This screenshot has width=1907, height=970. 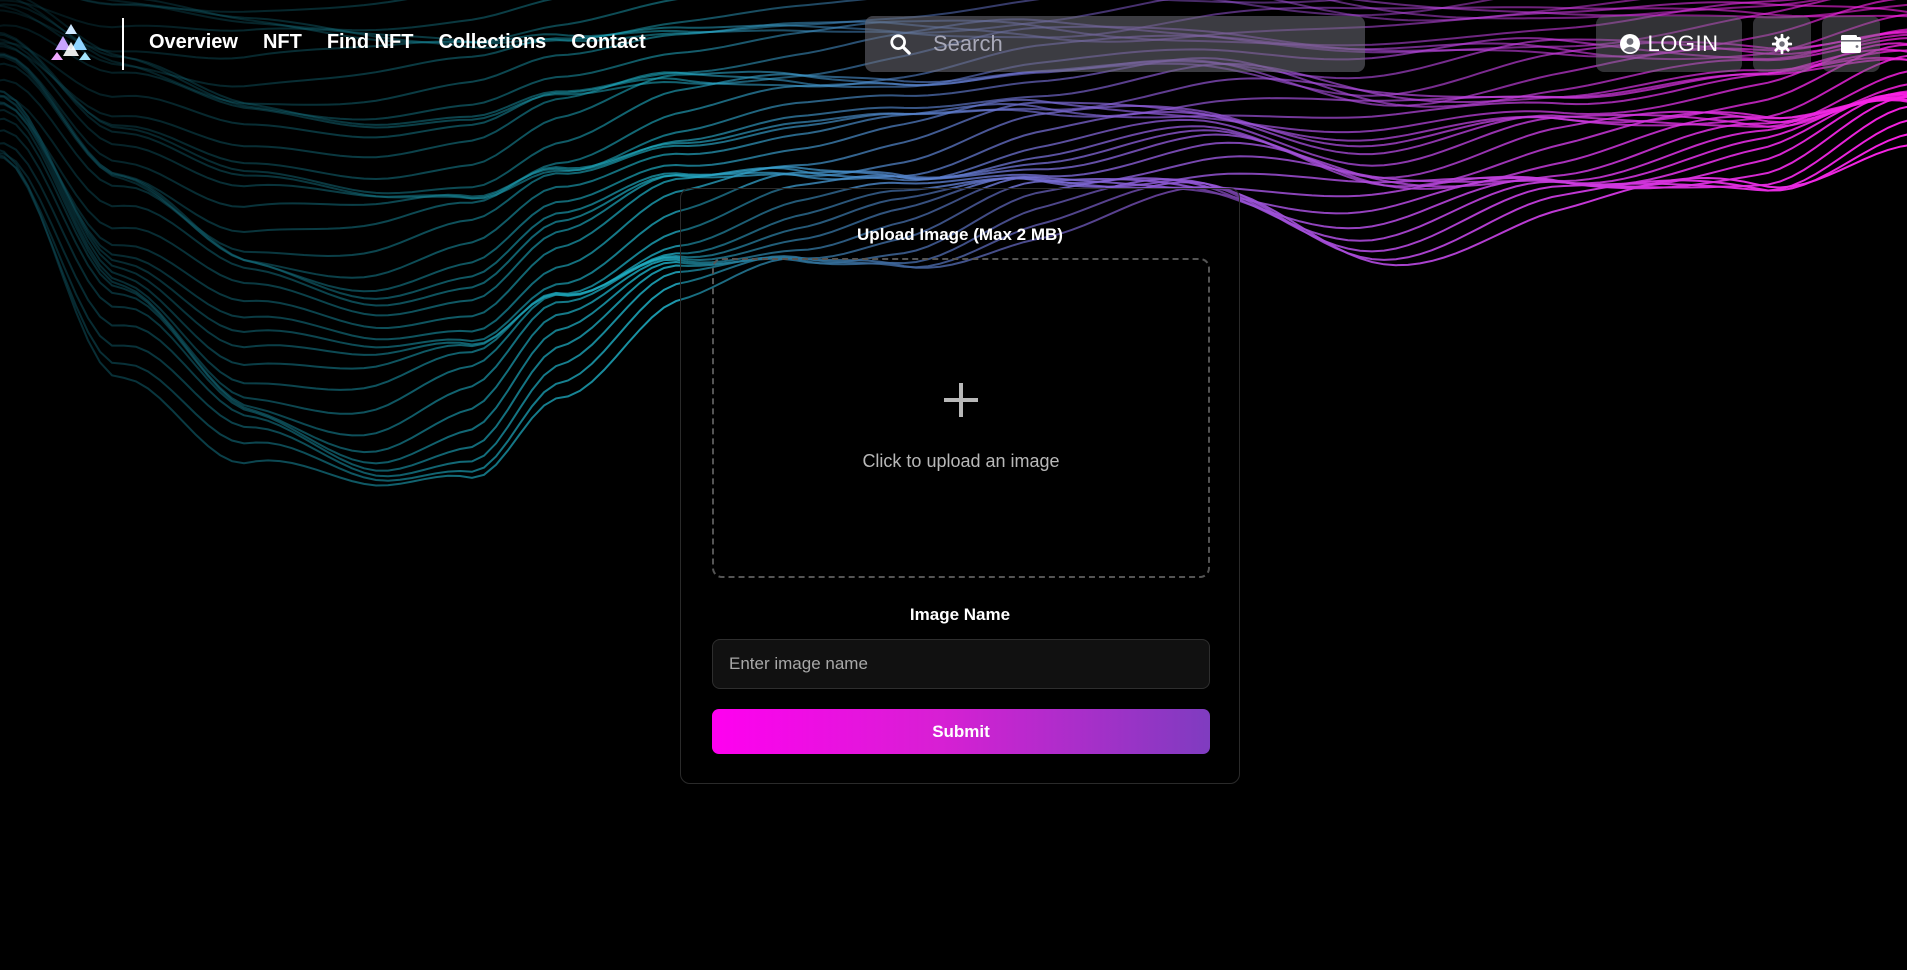 I want to click on login-button: LOGIN, so click(x=1669, y=44).